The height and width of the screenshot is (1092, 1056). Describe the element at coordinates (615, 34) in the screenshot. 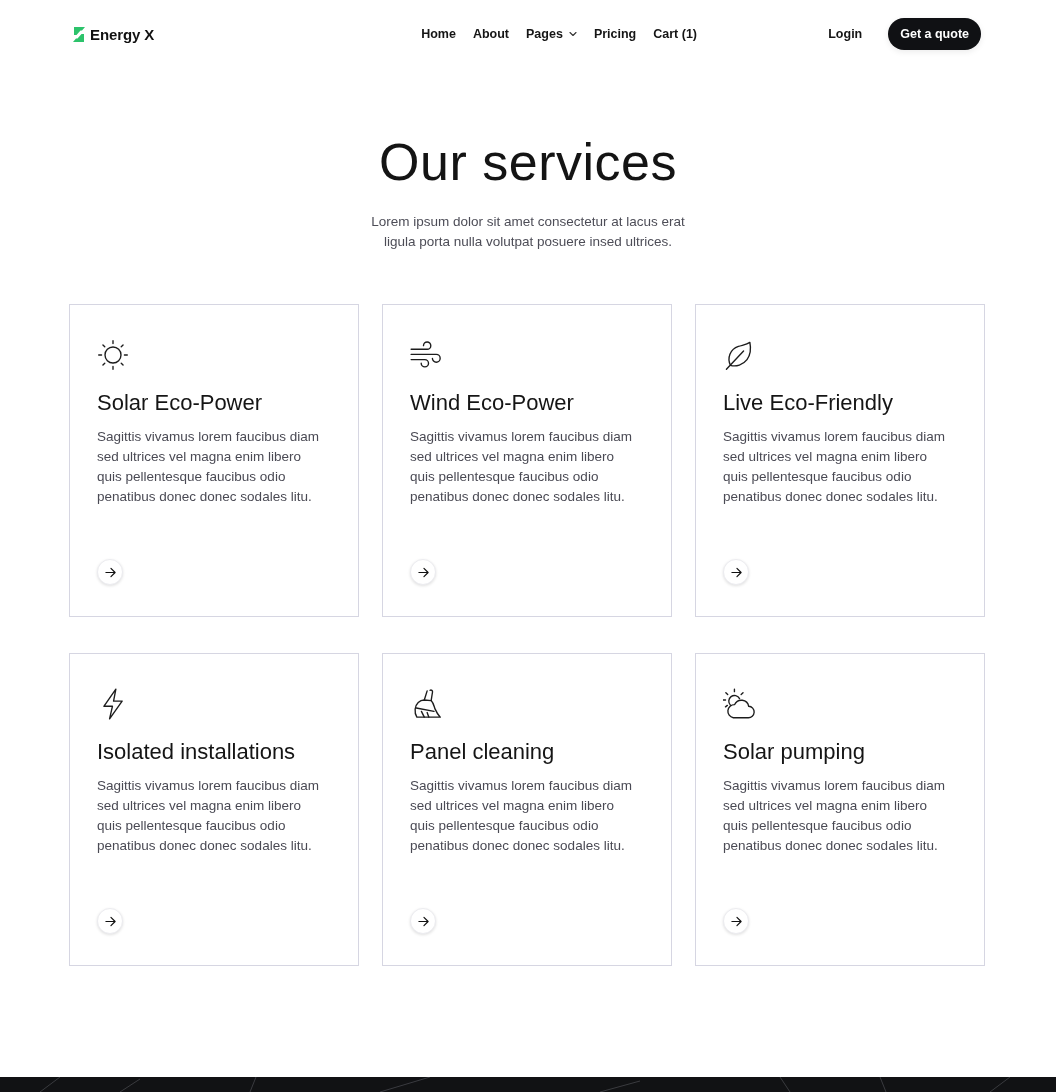

I see `nav-link: Pricing` at that location.